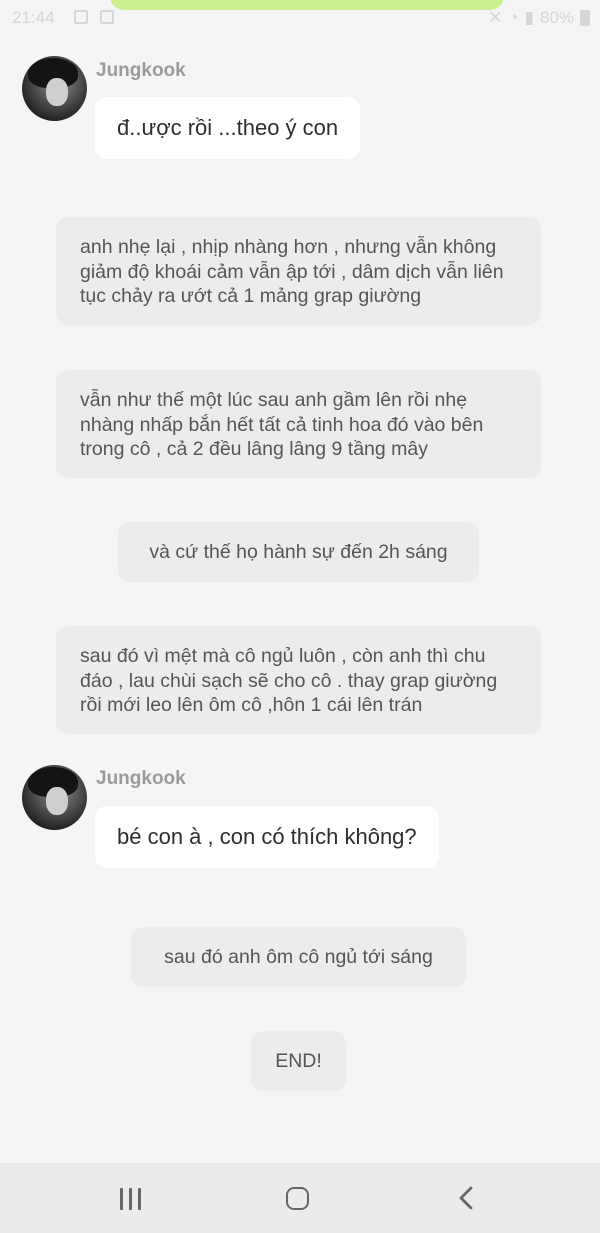 Image resolution: width=600 pixels, height=1233 pixels. What do you see at coordinates (307, 5) in the screenshot?
I see `top-banner-pill` at bounding box center [307, 5].